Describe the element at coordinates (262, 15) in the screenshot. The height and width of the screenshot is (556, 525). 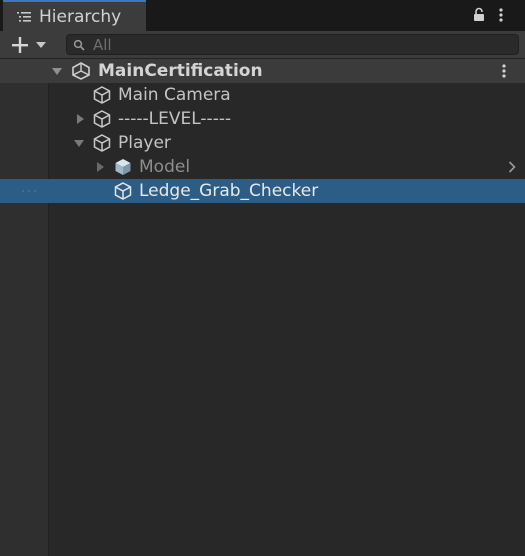
I see `tab-strip: Hierarchy` at that location.